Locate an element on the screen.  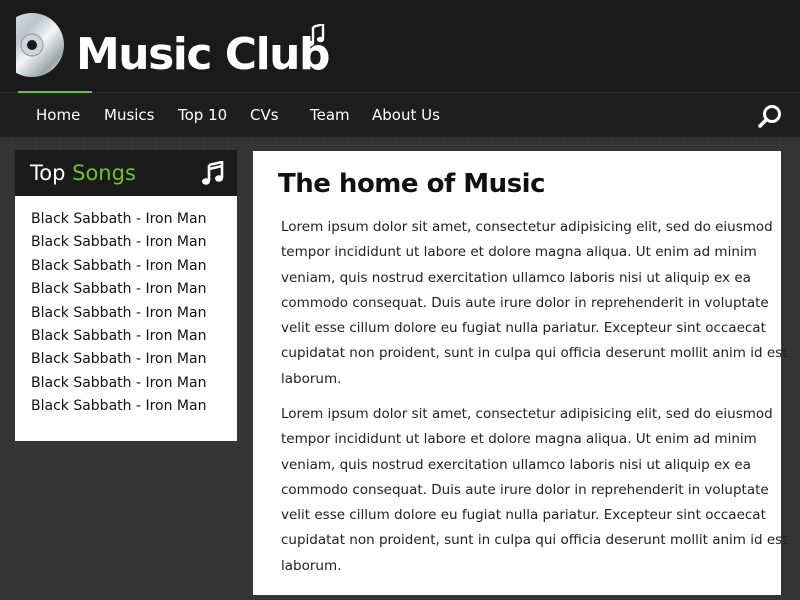
main-nav: Home Musics Top 10 CVs Team About Us is located at coordinates (400, 114).